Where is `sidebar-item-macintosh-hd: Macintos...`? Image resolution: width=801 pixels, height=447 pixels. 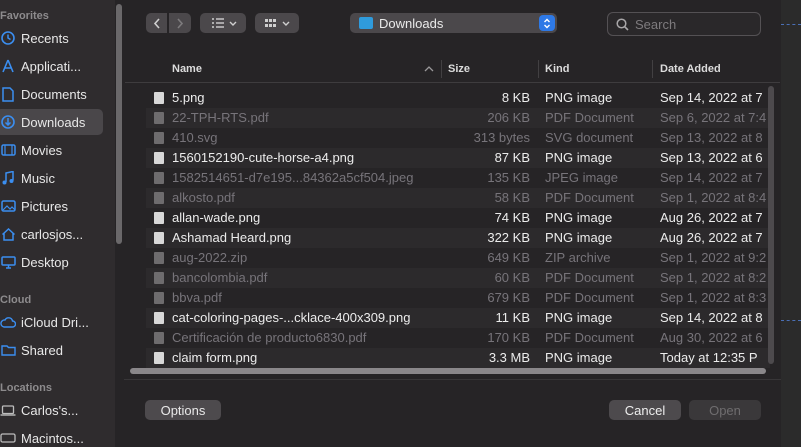
sidebar-item-macintosh-hd: Macintos... is located at coordinates (57, 436).